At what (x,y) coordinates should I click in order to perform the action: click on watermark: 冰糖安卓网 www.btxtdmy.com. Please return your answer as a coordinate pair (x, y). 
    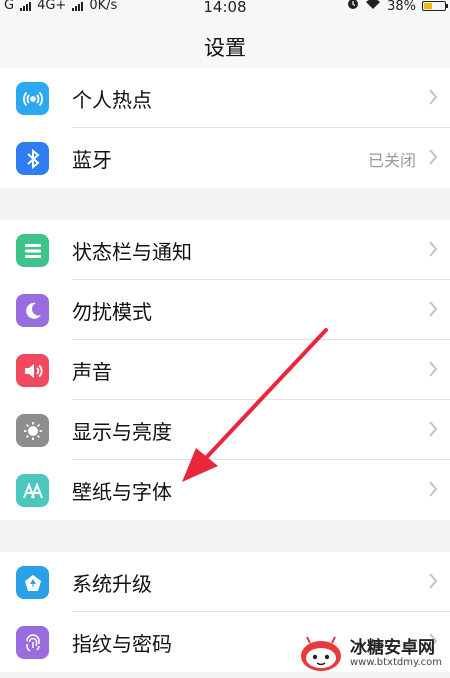
    Looking at the image, I should click on (370, 654).